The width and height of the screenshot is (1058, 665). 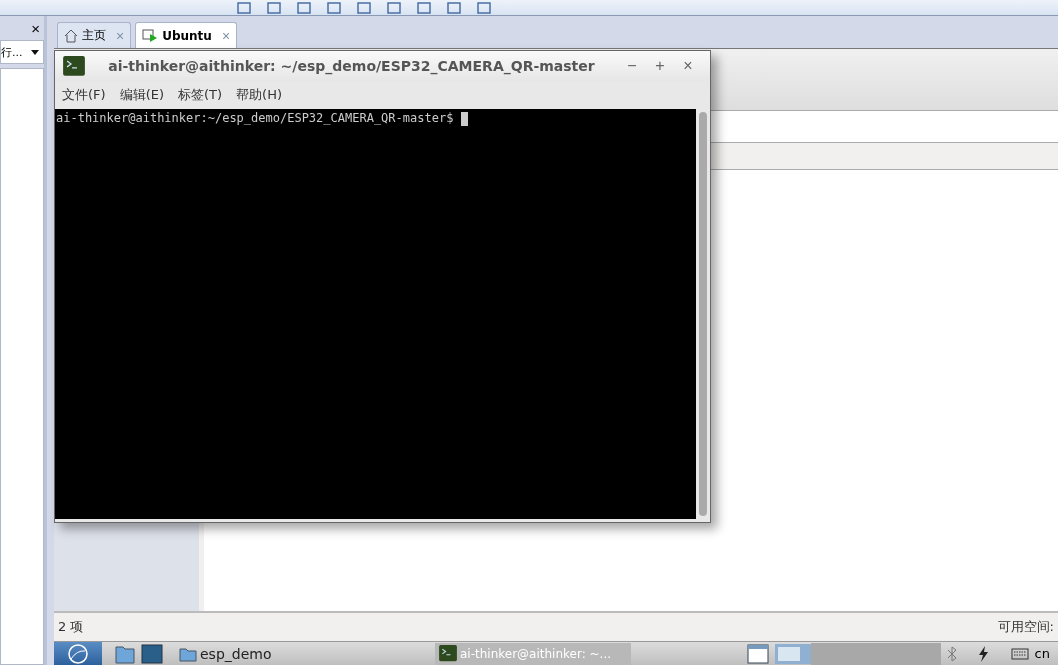 I want to click on home-icon, so click(x=71, y=35).